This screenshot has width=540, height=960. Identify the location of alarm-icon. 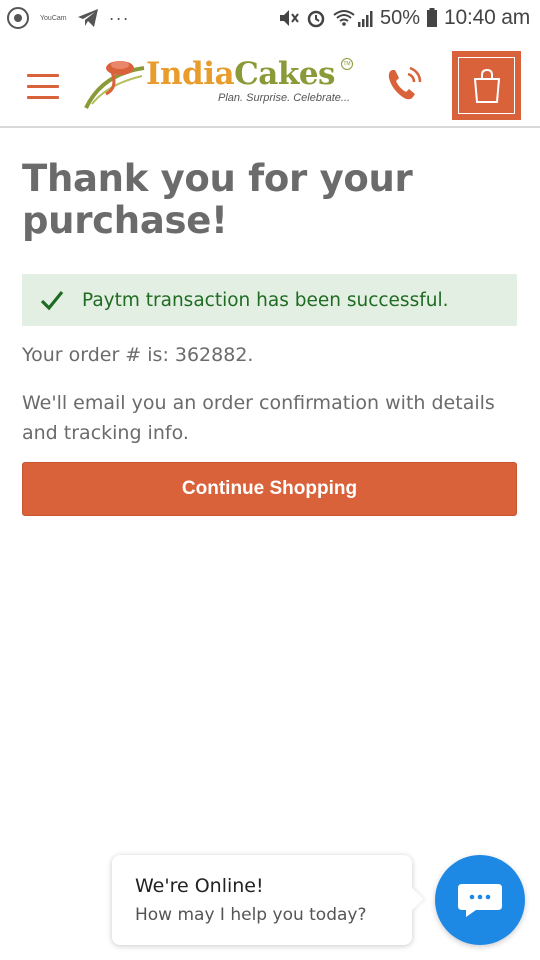
(316, 19).